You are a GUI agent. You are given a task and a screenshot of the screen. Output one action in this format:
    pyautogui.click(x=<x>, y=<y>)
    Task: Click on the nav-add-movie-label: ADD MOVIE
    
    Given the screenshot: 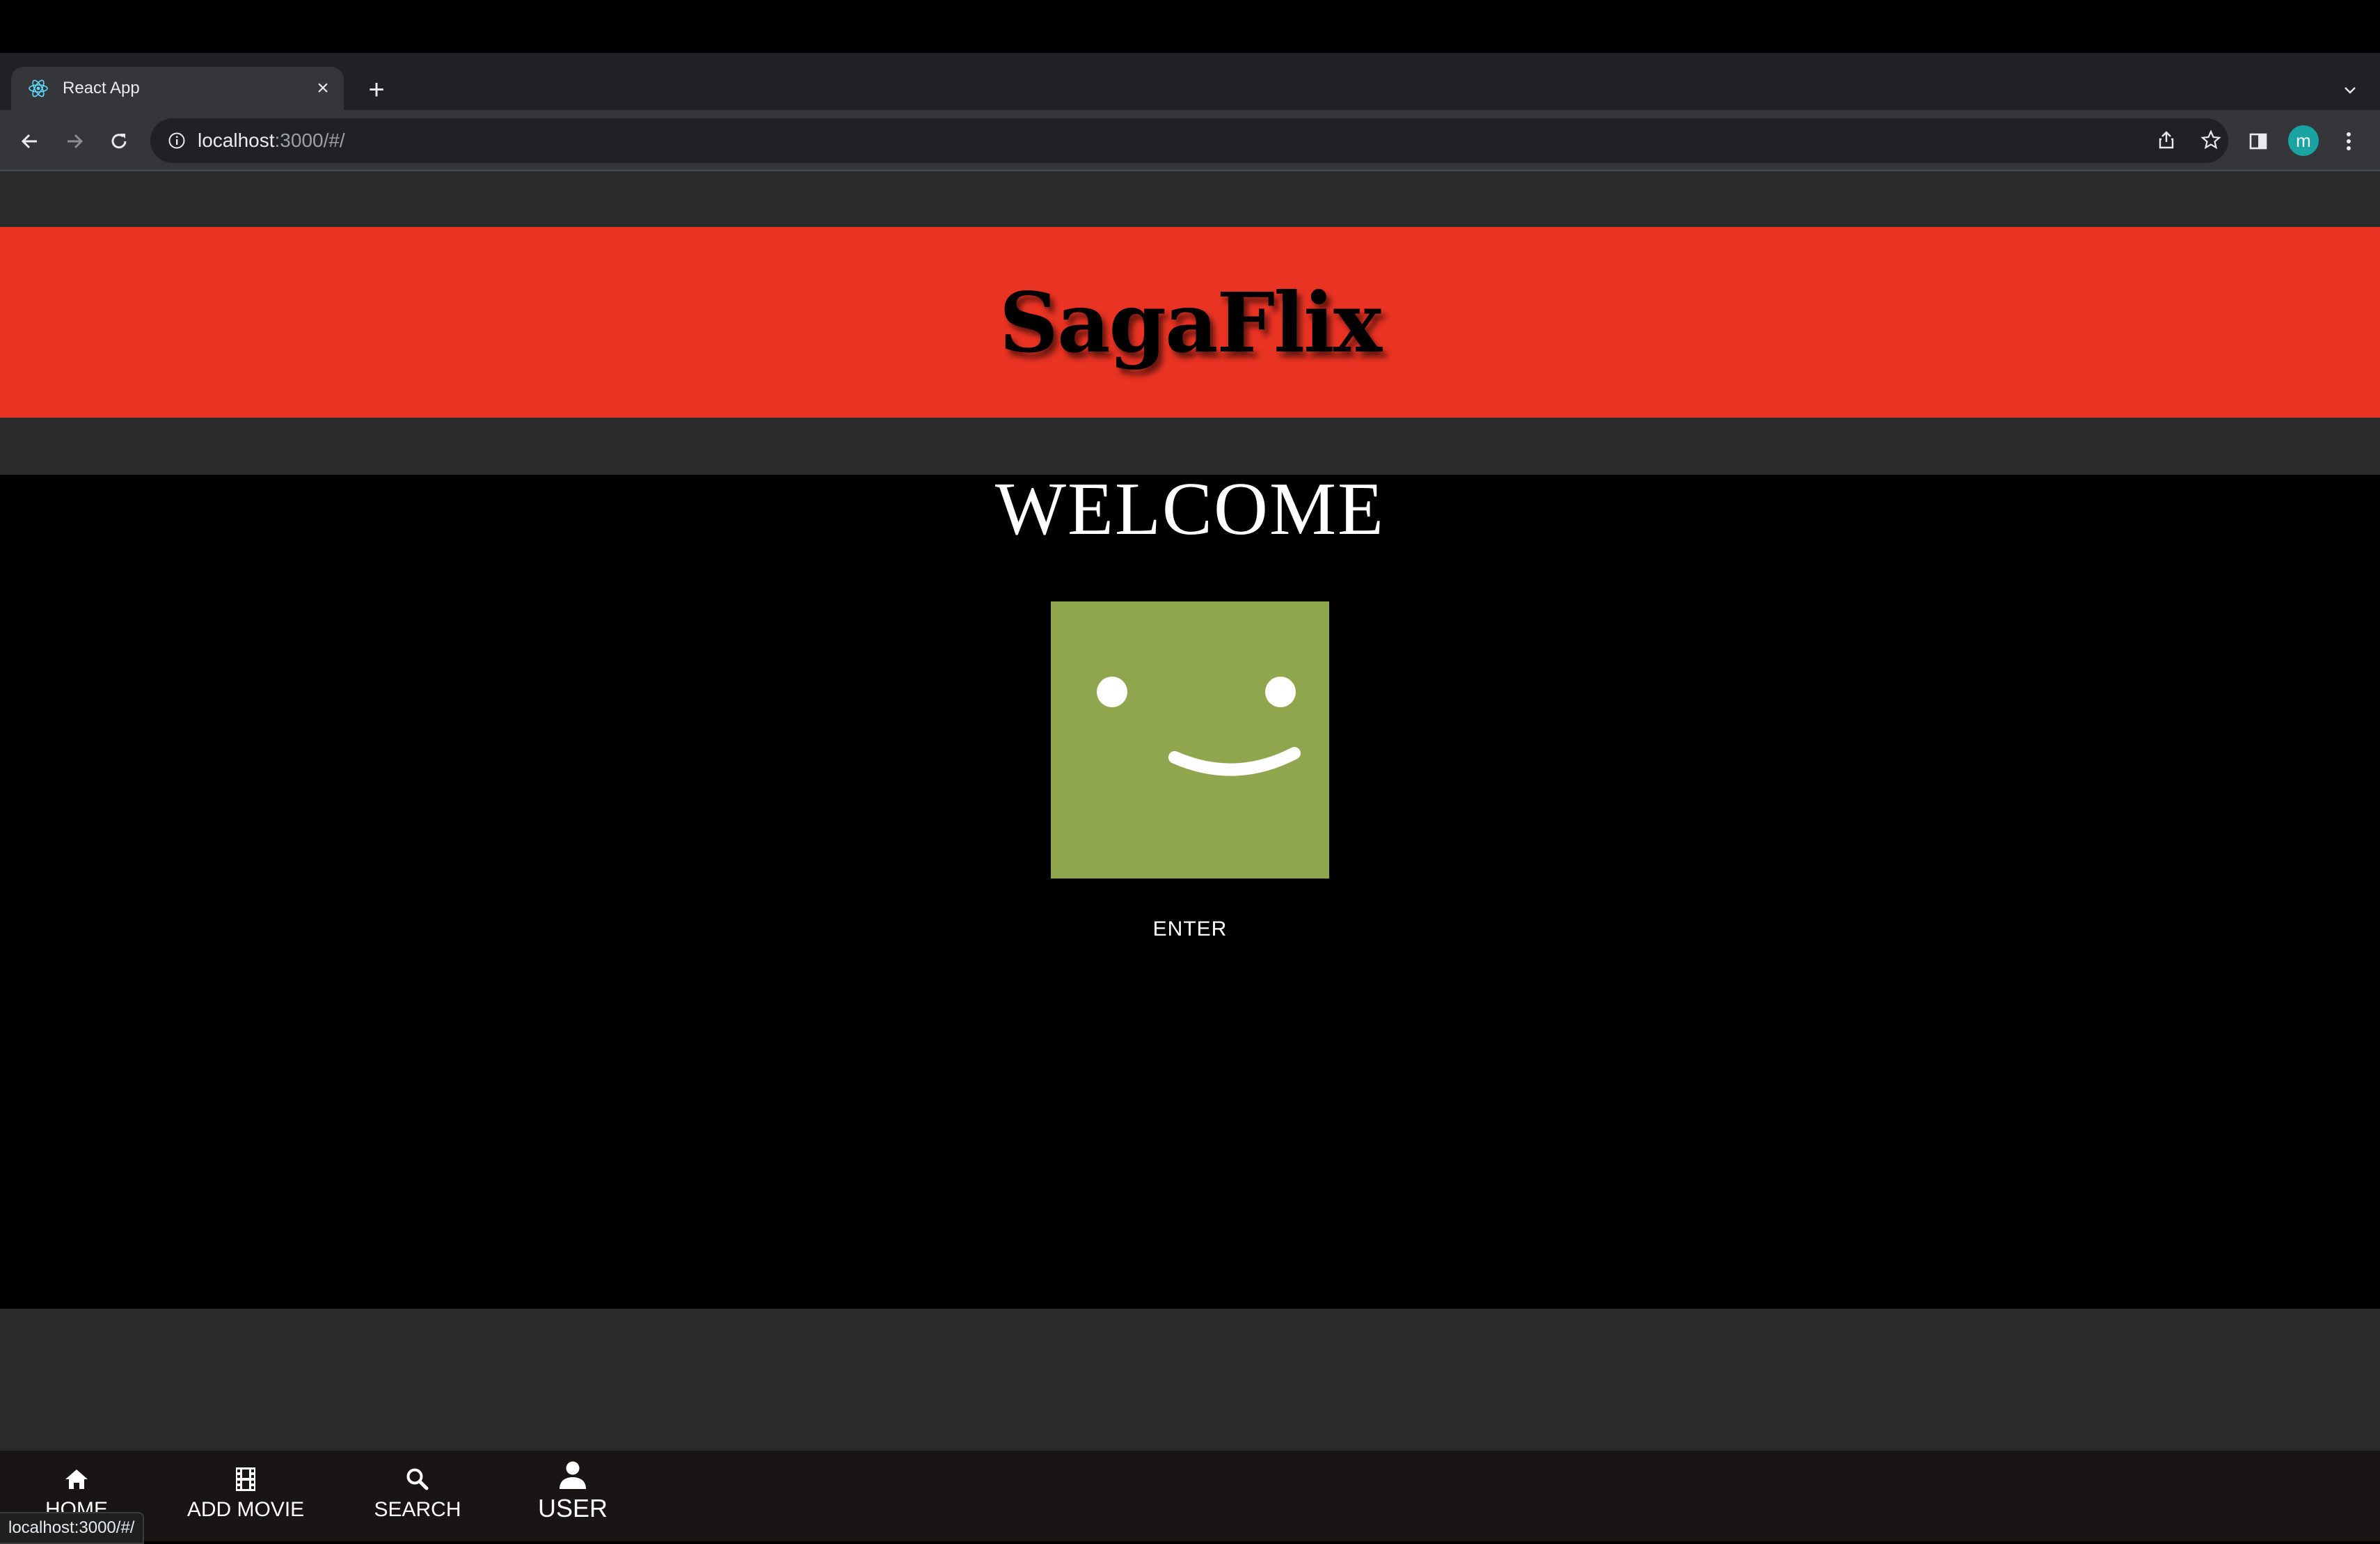 What is the action you would take?
    pyautogui.click(x=246, y=1509)
    